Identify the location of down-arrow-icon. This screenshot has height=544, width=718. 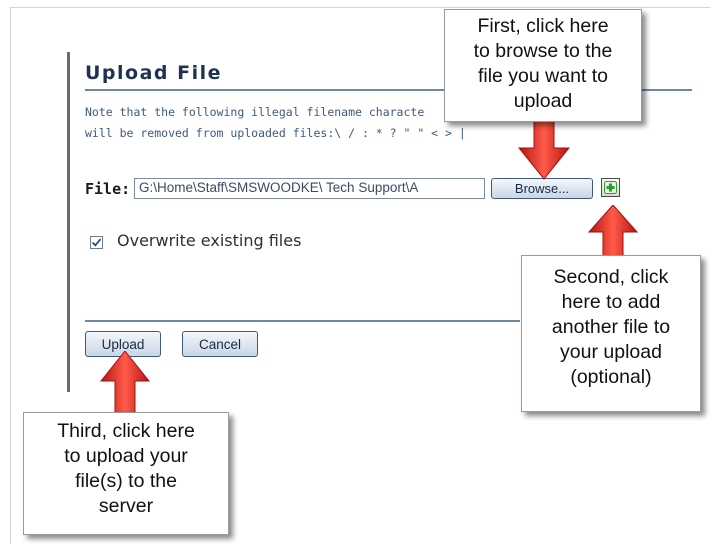
(544, 149).